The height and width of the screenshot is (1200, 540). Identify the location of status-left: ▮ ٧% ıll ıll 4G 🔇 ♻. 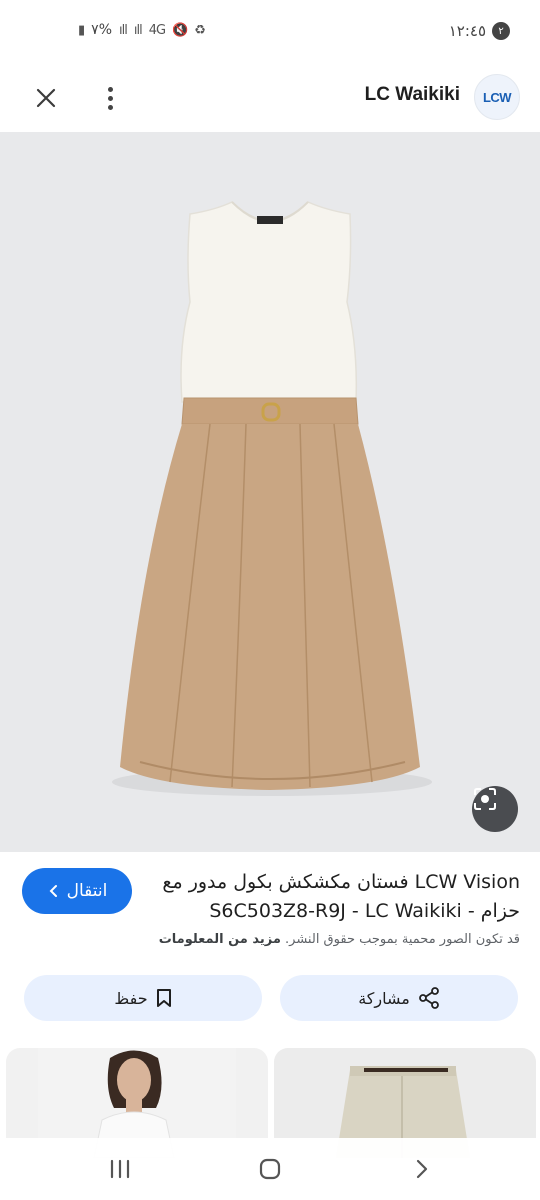
(142, 30).